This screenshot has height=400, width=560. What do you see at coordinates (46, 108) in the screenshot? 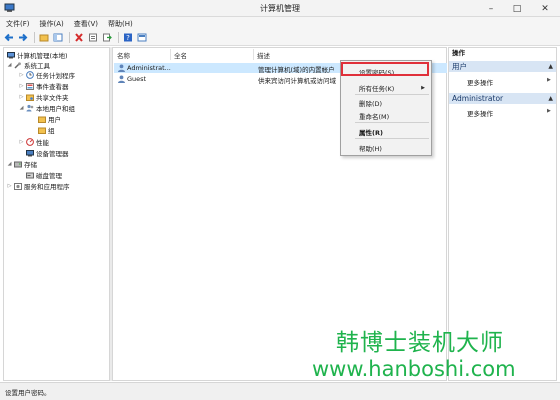
I see `tree-item: ◢ 本地用户和组` at bounding box center [46, 108].